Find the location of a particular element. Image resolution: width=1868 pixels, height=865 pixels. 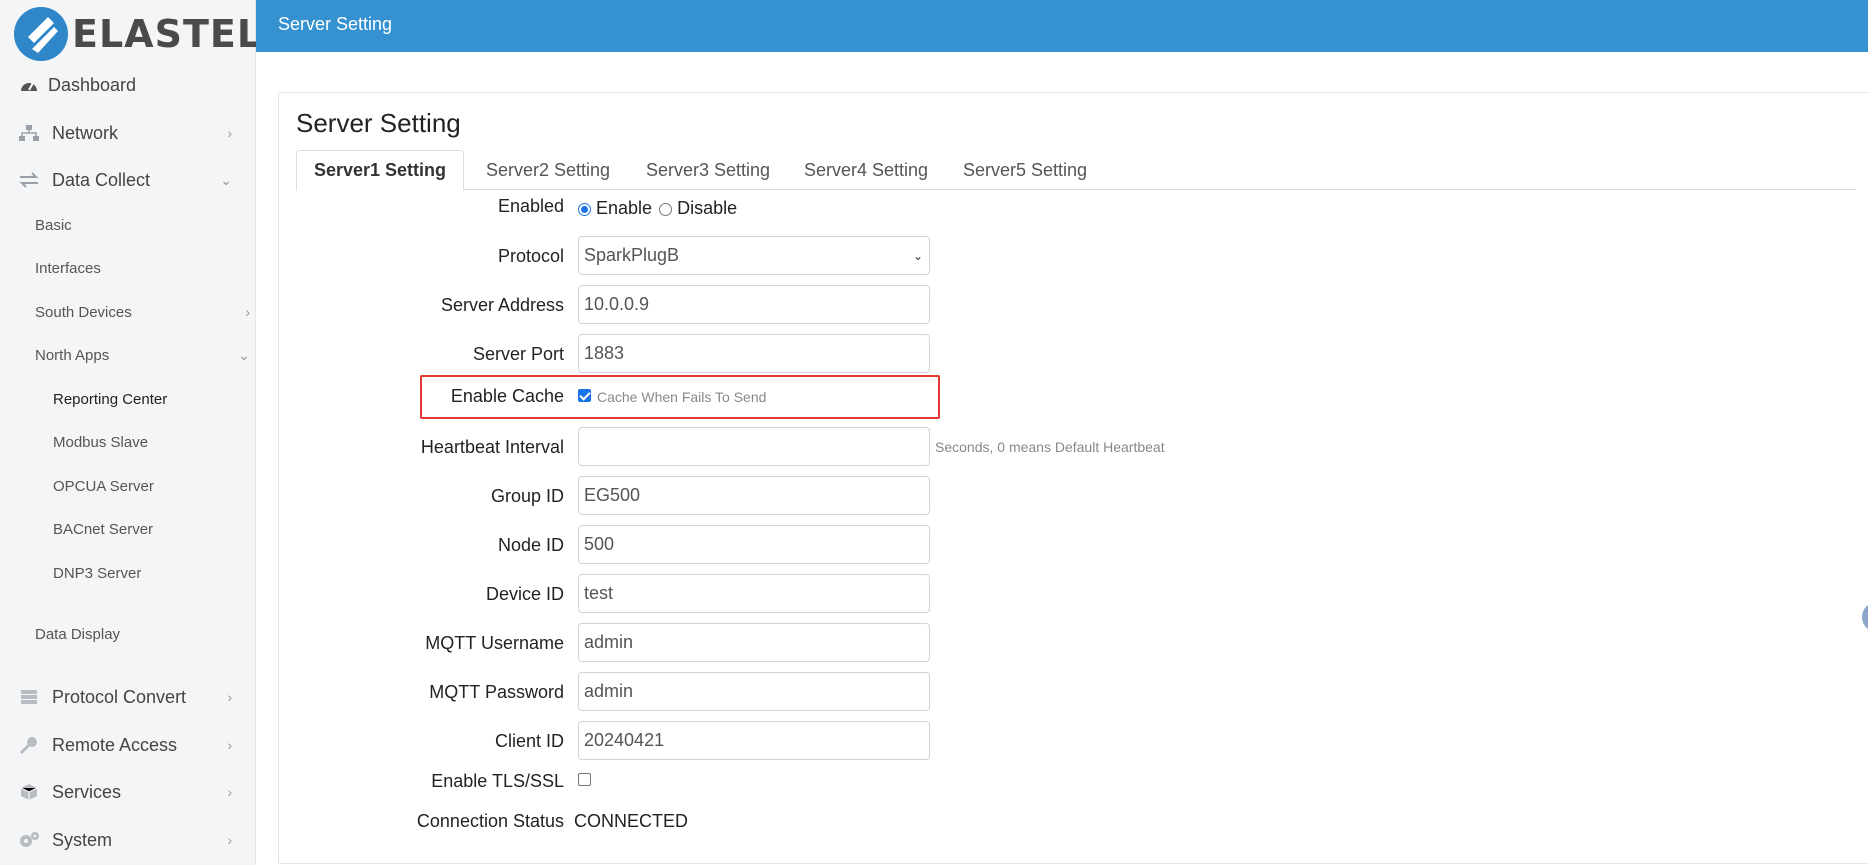

node-id-input: 500 is located at coordinates (754, 544).